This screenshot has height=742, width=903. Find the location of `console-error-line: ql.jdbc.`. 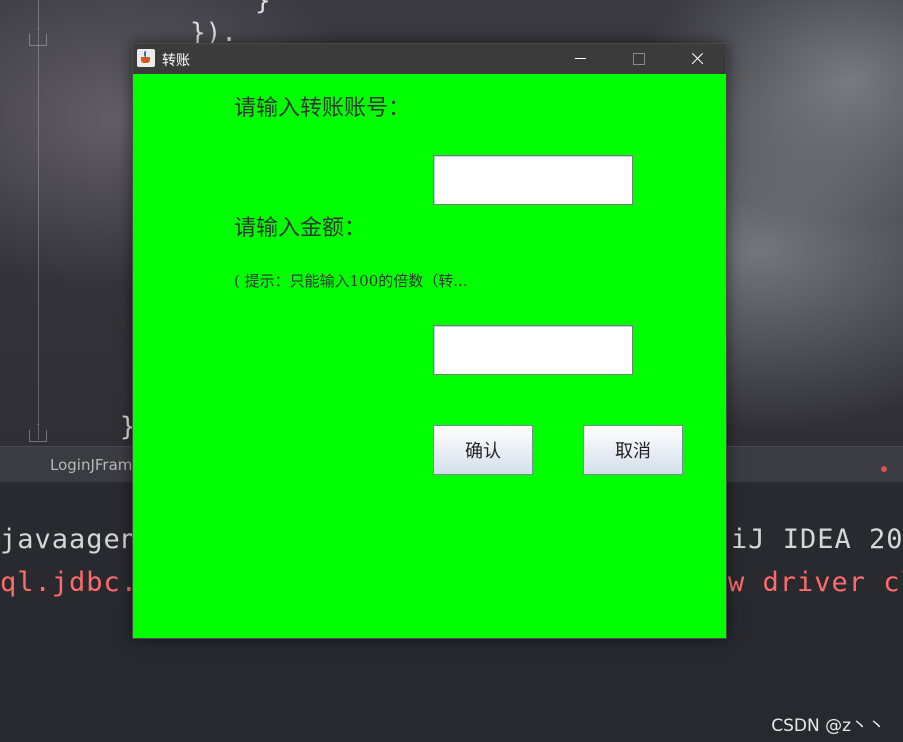

console-error-line: ql.jdbc. is located at coordinates (69, 582).